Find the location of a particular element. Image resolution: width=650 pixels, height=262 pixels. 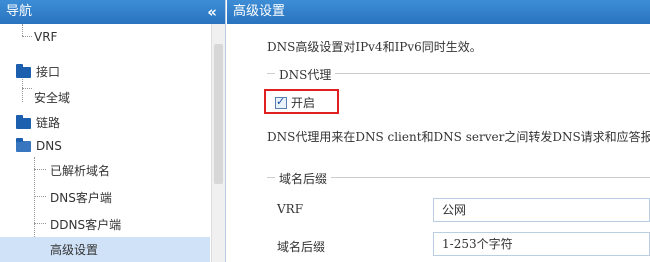

sidebar-item-vrf: VRF is located at coordinates (105, 37).